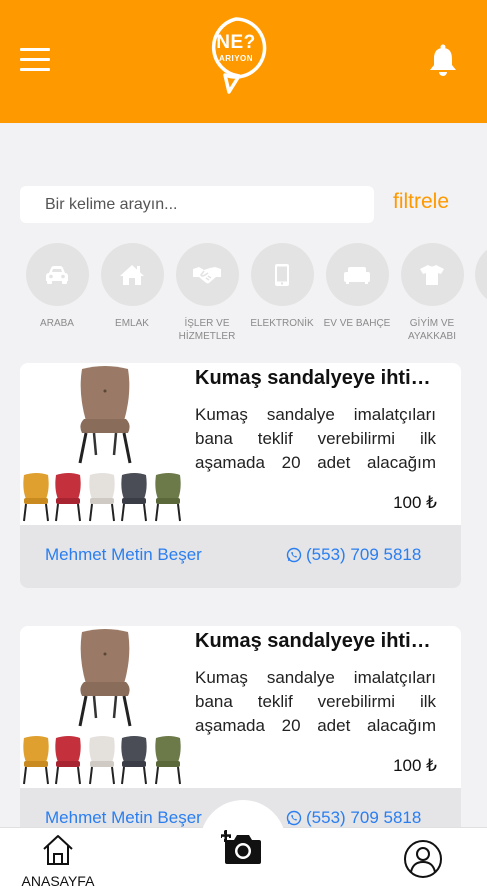 The width and height of the screenshot is (487, 887). I want to click on category-label: GİYİM VE AYAKKABI, so click(432, 330).